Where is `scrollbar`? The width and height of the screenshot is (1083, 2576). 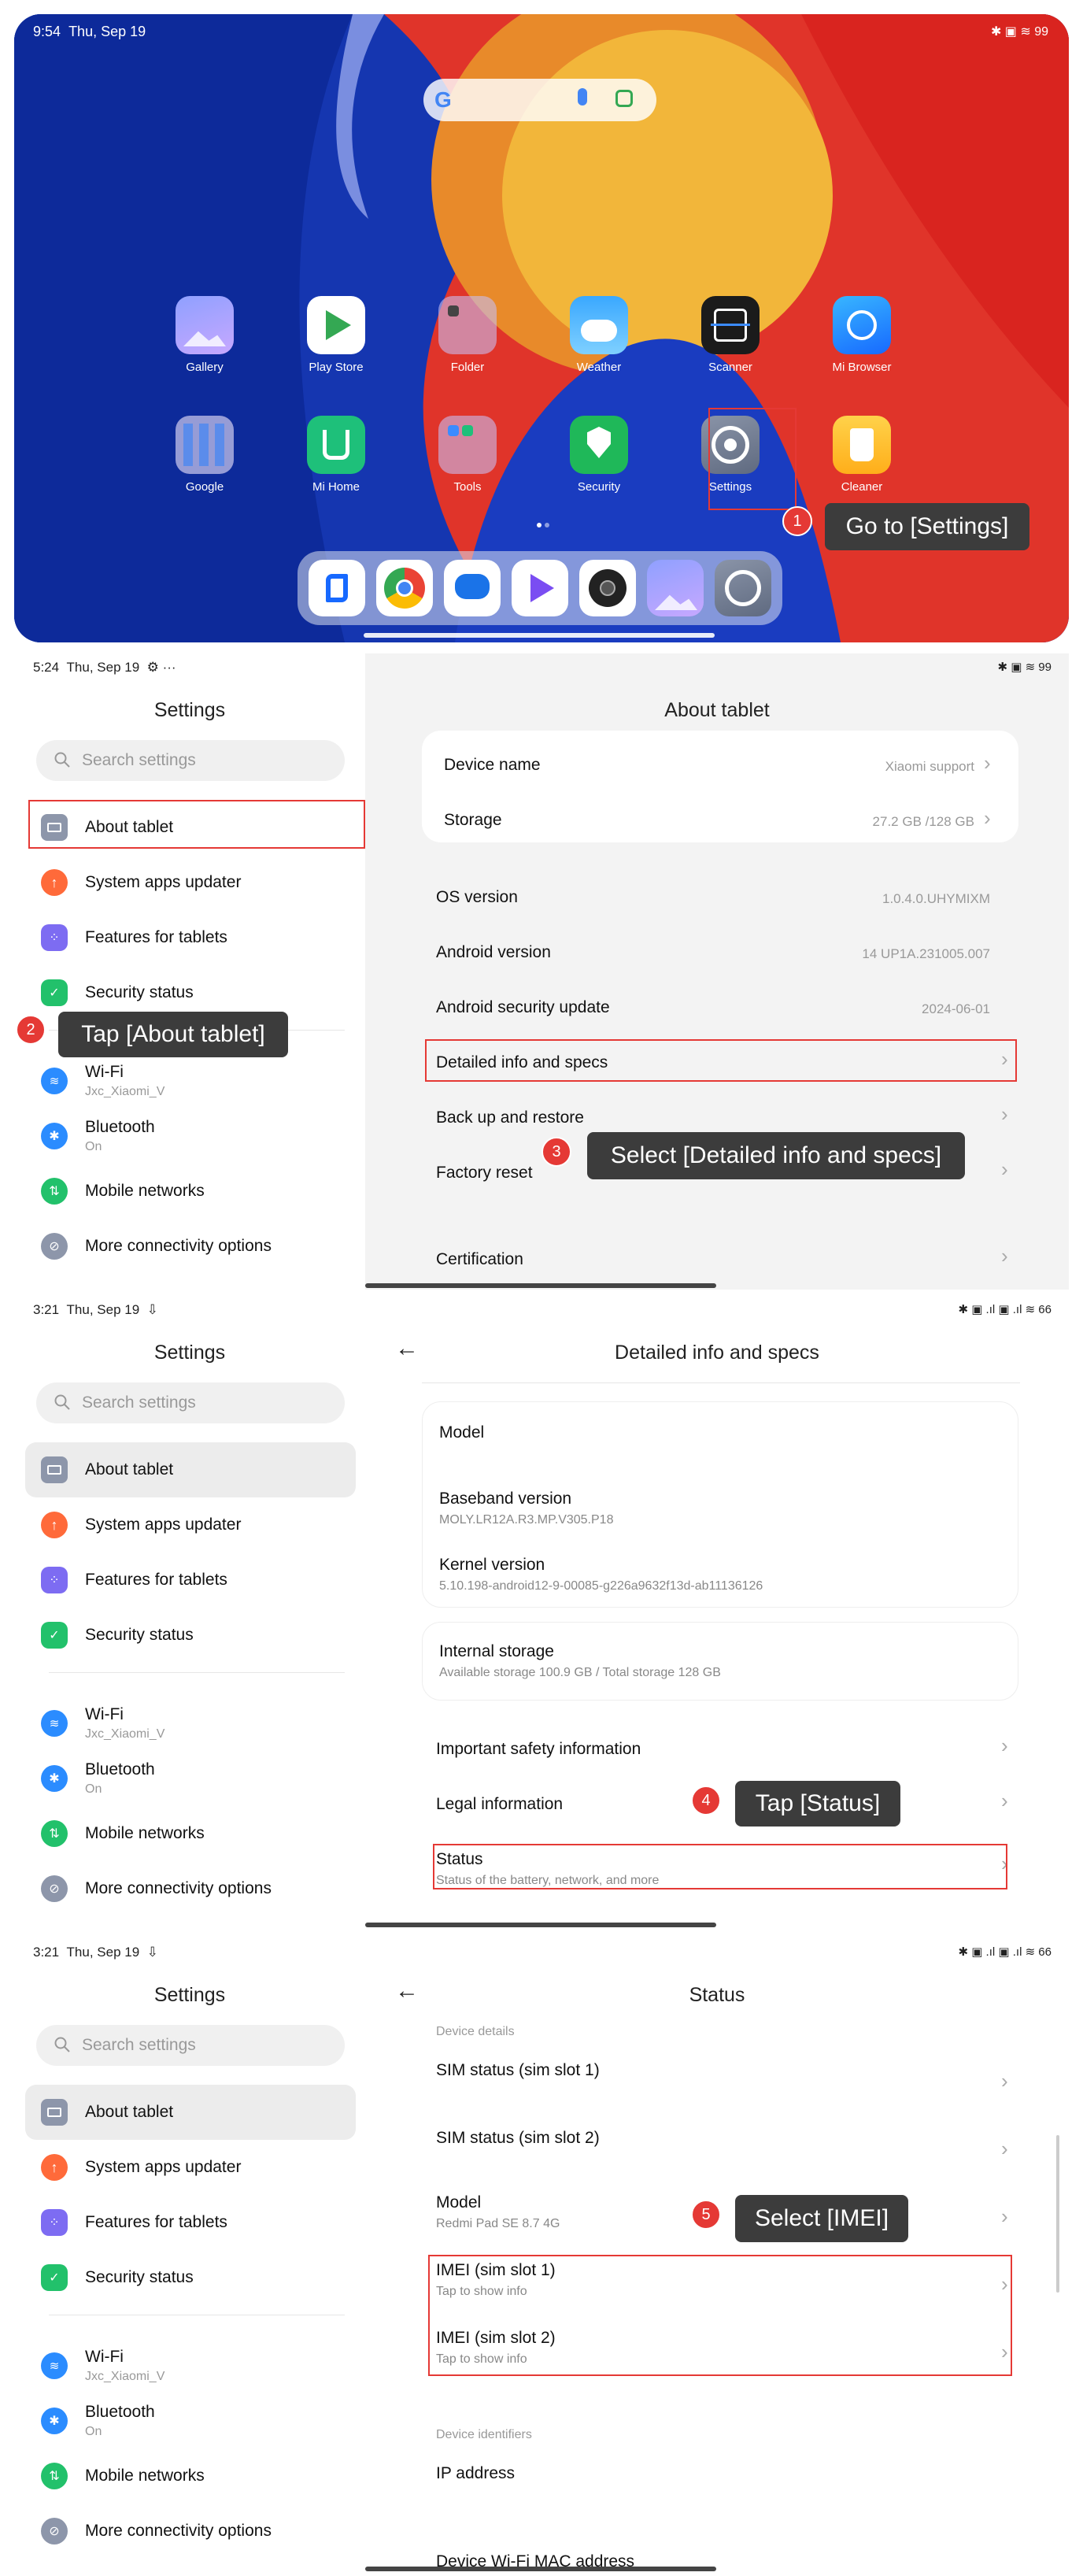 scrollbar is located at coordinates (1058, 2214).